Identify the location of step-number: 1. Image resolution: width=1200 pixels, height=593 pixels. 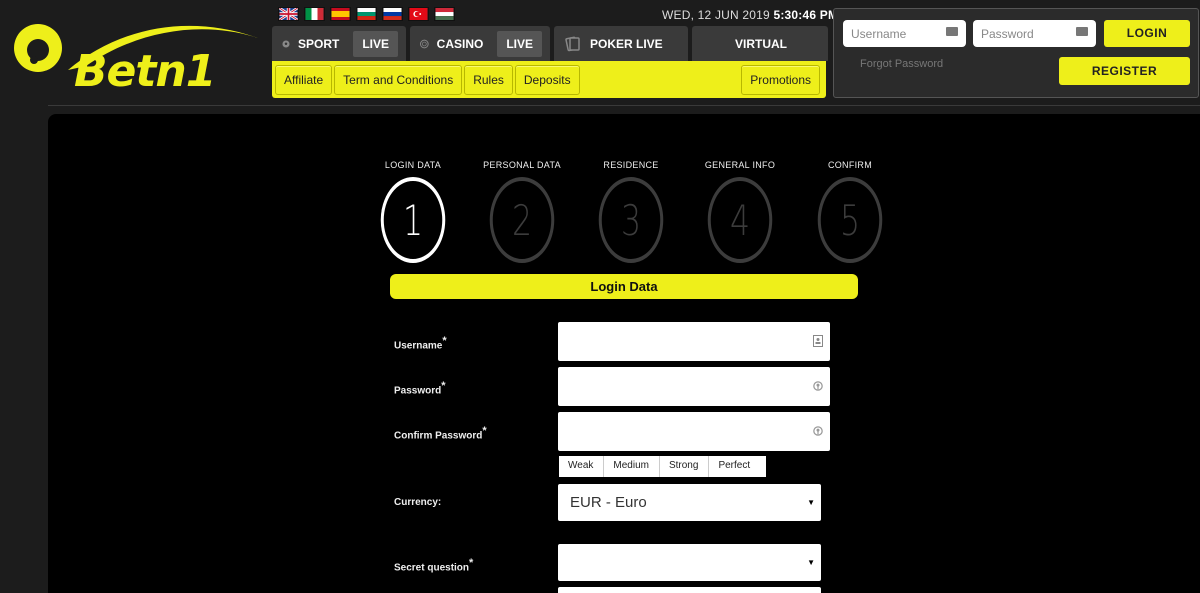
(413, 220).